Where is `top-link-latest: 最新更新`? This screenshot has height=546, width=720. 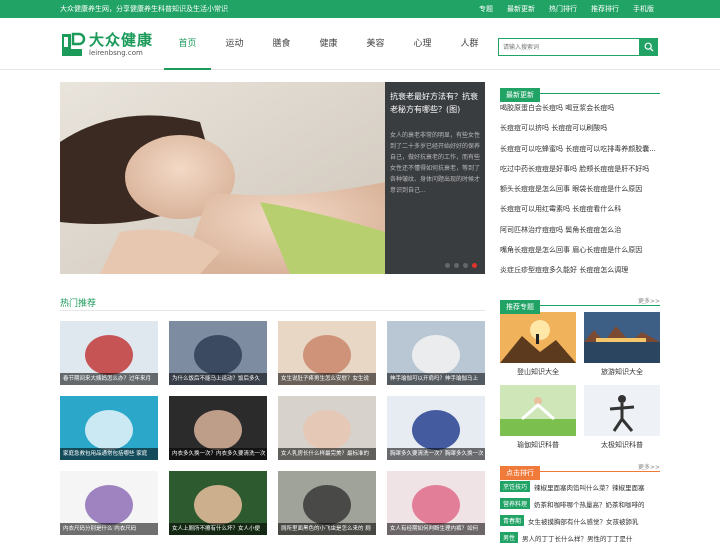 top-link-latest: 最新更新 is located at coordinates (521, 9).